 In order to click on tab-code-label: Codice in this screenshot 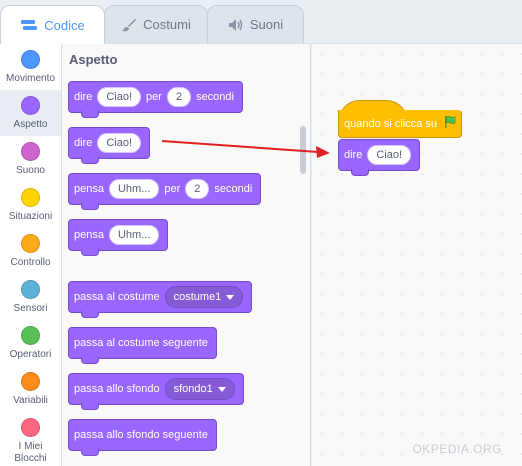, I will do `click(64, 25)`.